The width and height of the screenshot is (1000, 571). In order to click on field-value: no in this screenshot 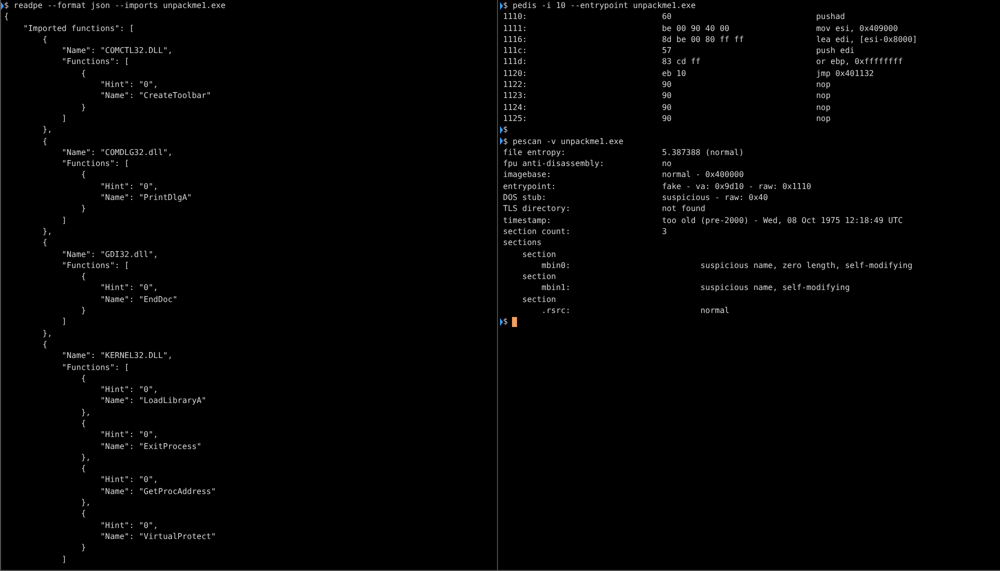, I will do `click(667, 164)`.